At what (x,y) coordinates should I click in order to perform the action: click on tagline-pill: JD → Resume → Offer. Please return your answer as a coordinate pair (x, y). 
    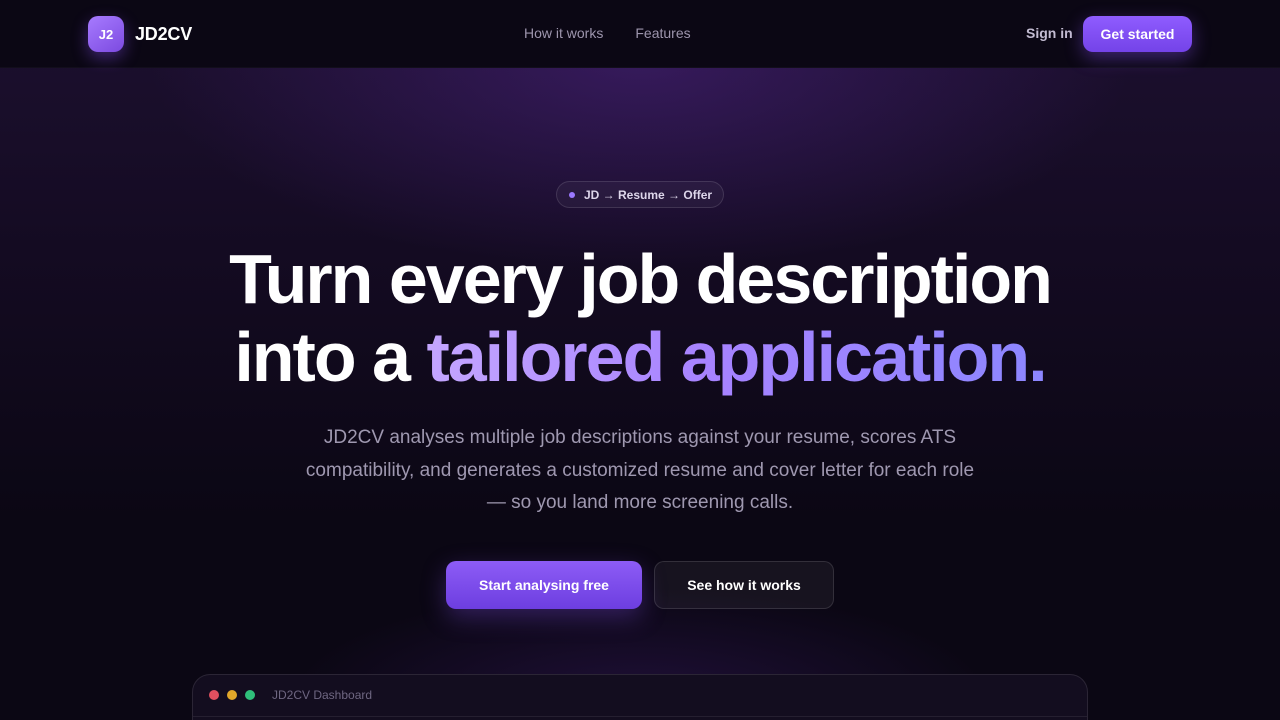
    Looking at the image, I should click on (640, 194).